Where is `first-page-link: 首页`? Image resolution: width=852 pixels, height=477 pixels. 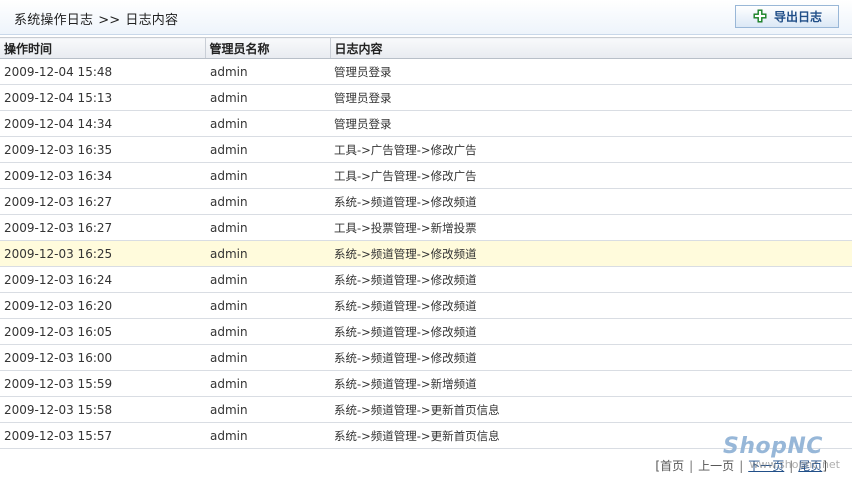 first-page-link: 首页 is located at coordinates (672, 466).